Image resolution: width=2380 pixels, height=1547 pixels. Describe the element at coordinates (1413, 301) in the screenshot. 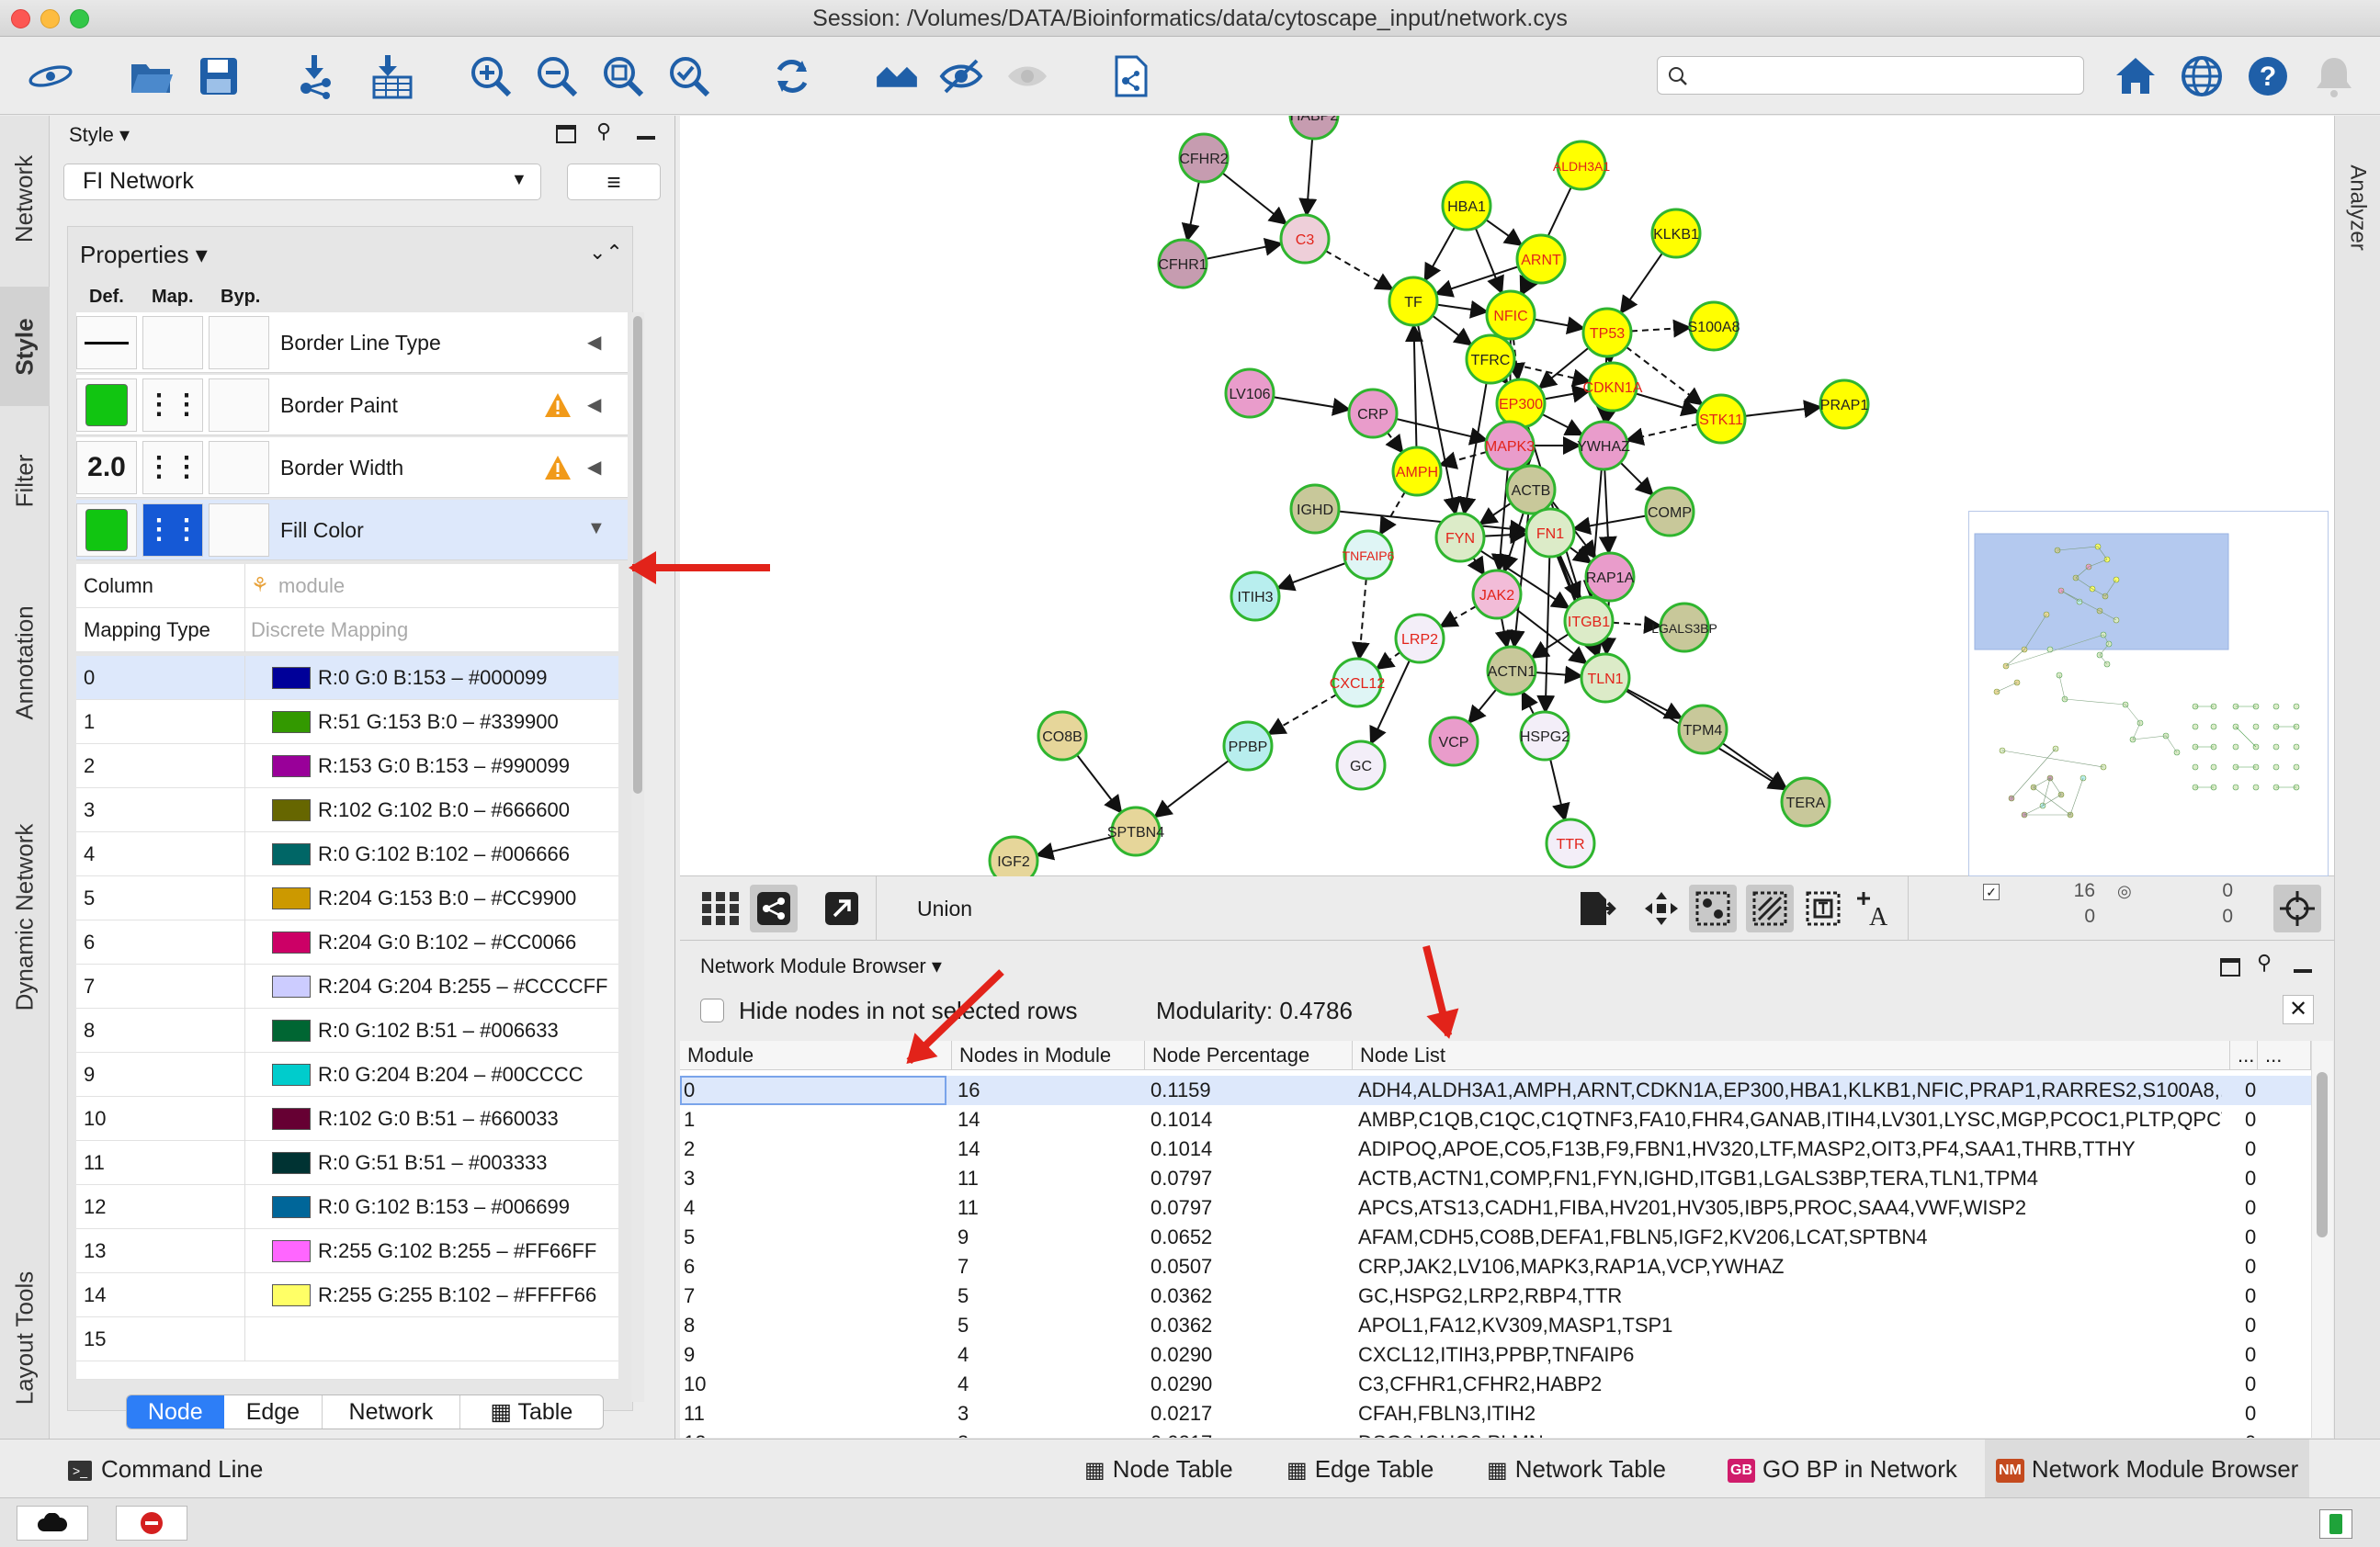

I see `network-node: TF` at that location.